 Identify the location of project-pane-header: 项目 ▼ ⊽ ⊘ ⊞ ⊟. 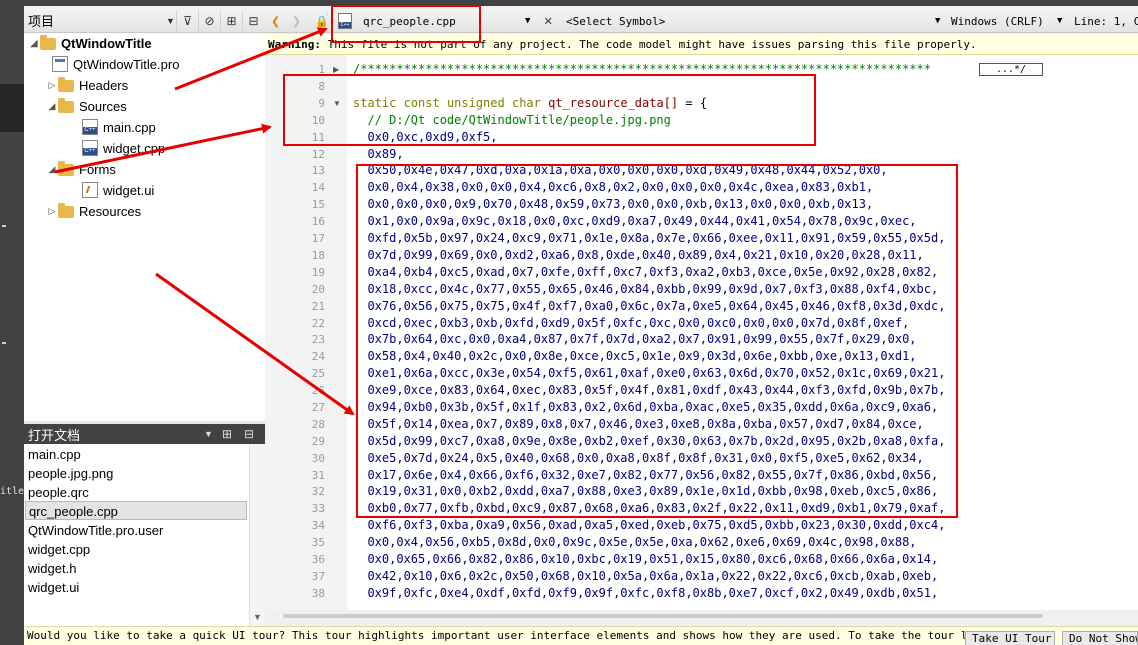
(144, 21).